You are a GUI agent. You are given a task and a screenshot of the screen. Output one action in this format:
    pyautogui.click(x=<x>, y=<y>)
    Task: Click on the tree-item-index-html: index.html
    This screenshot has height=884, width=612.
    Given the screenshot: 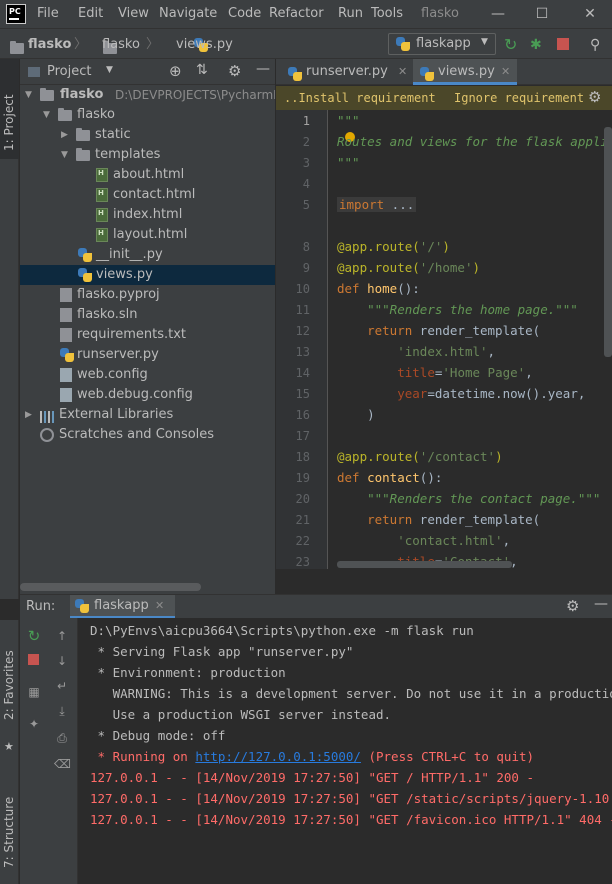 What is the action you would take?
    pyautogui.click(x=147, y=215)
    